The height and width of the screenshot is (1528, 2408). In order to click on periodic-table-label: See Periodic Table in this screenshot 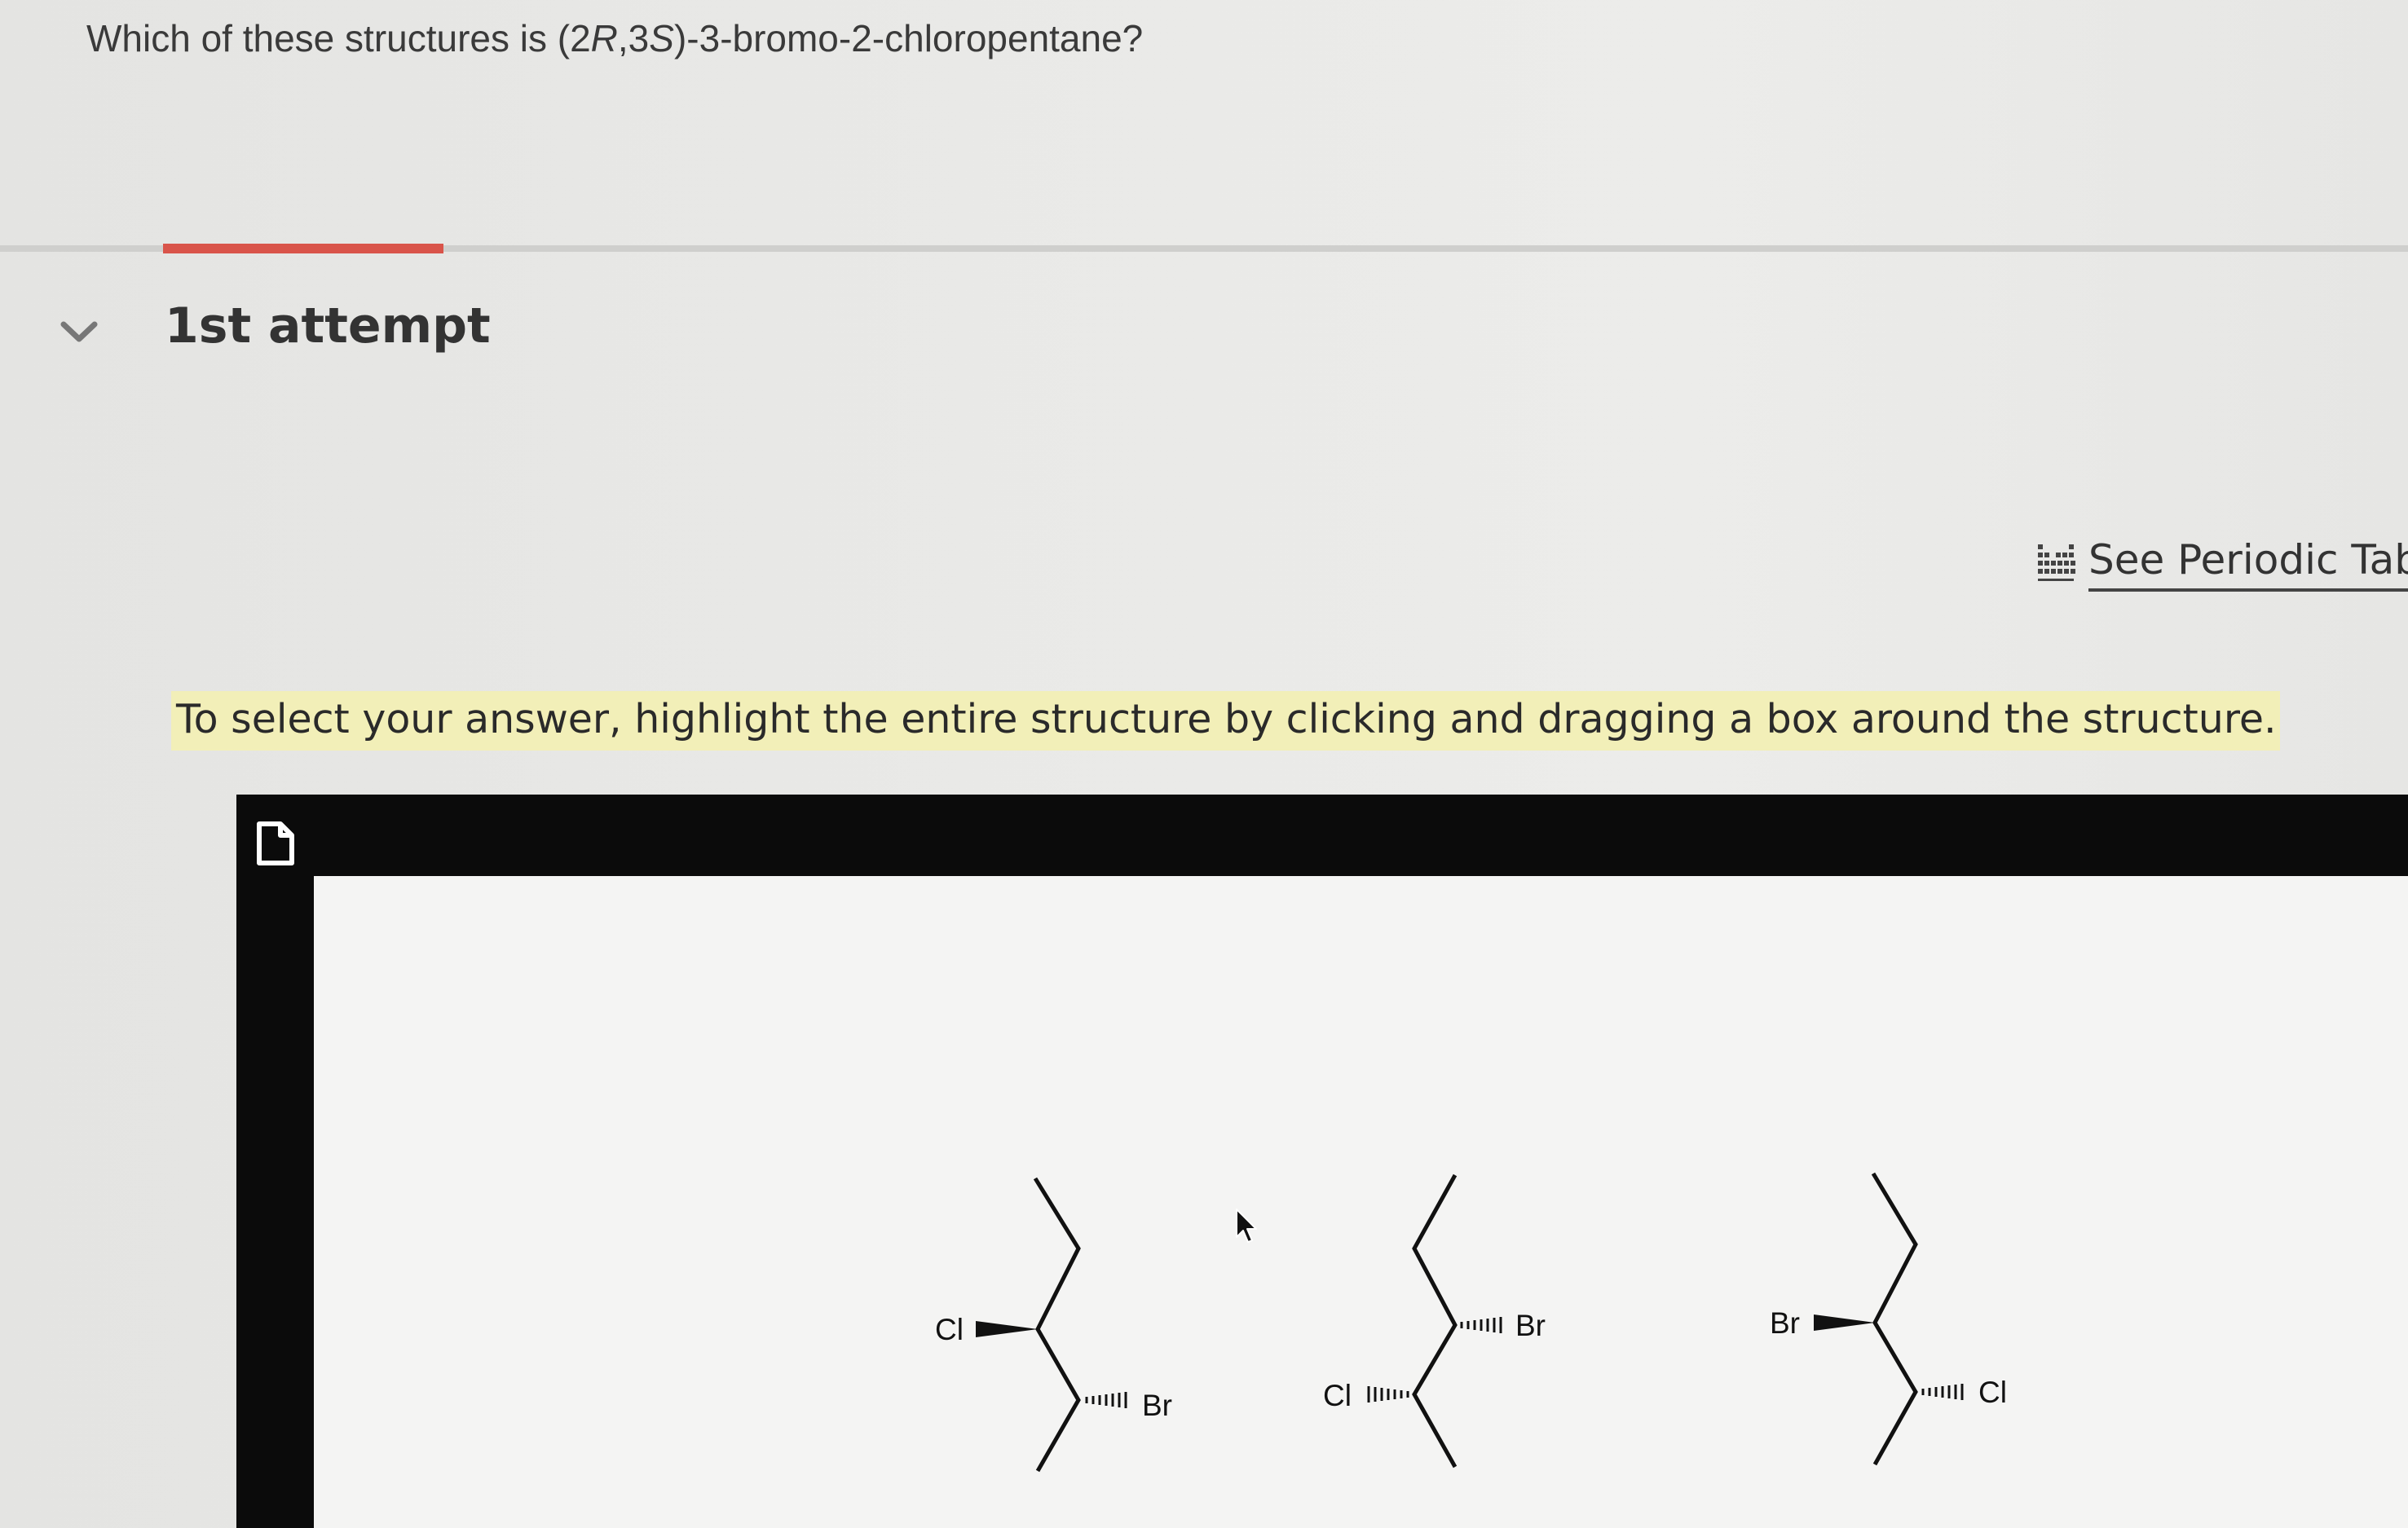, I will do `click(2248, 564)`.